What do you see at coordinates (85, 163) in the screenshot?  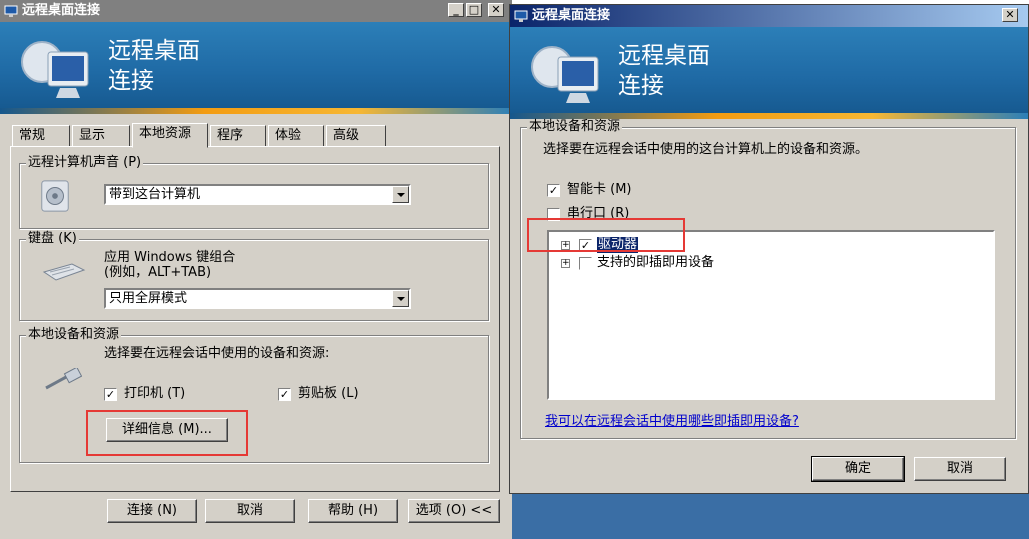 I see `sound-group-legend: 远程计算机声音 (P)` at bounding box center [85, 163].